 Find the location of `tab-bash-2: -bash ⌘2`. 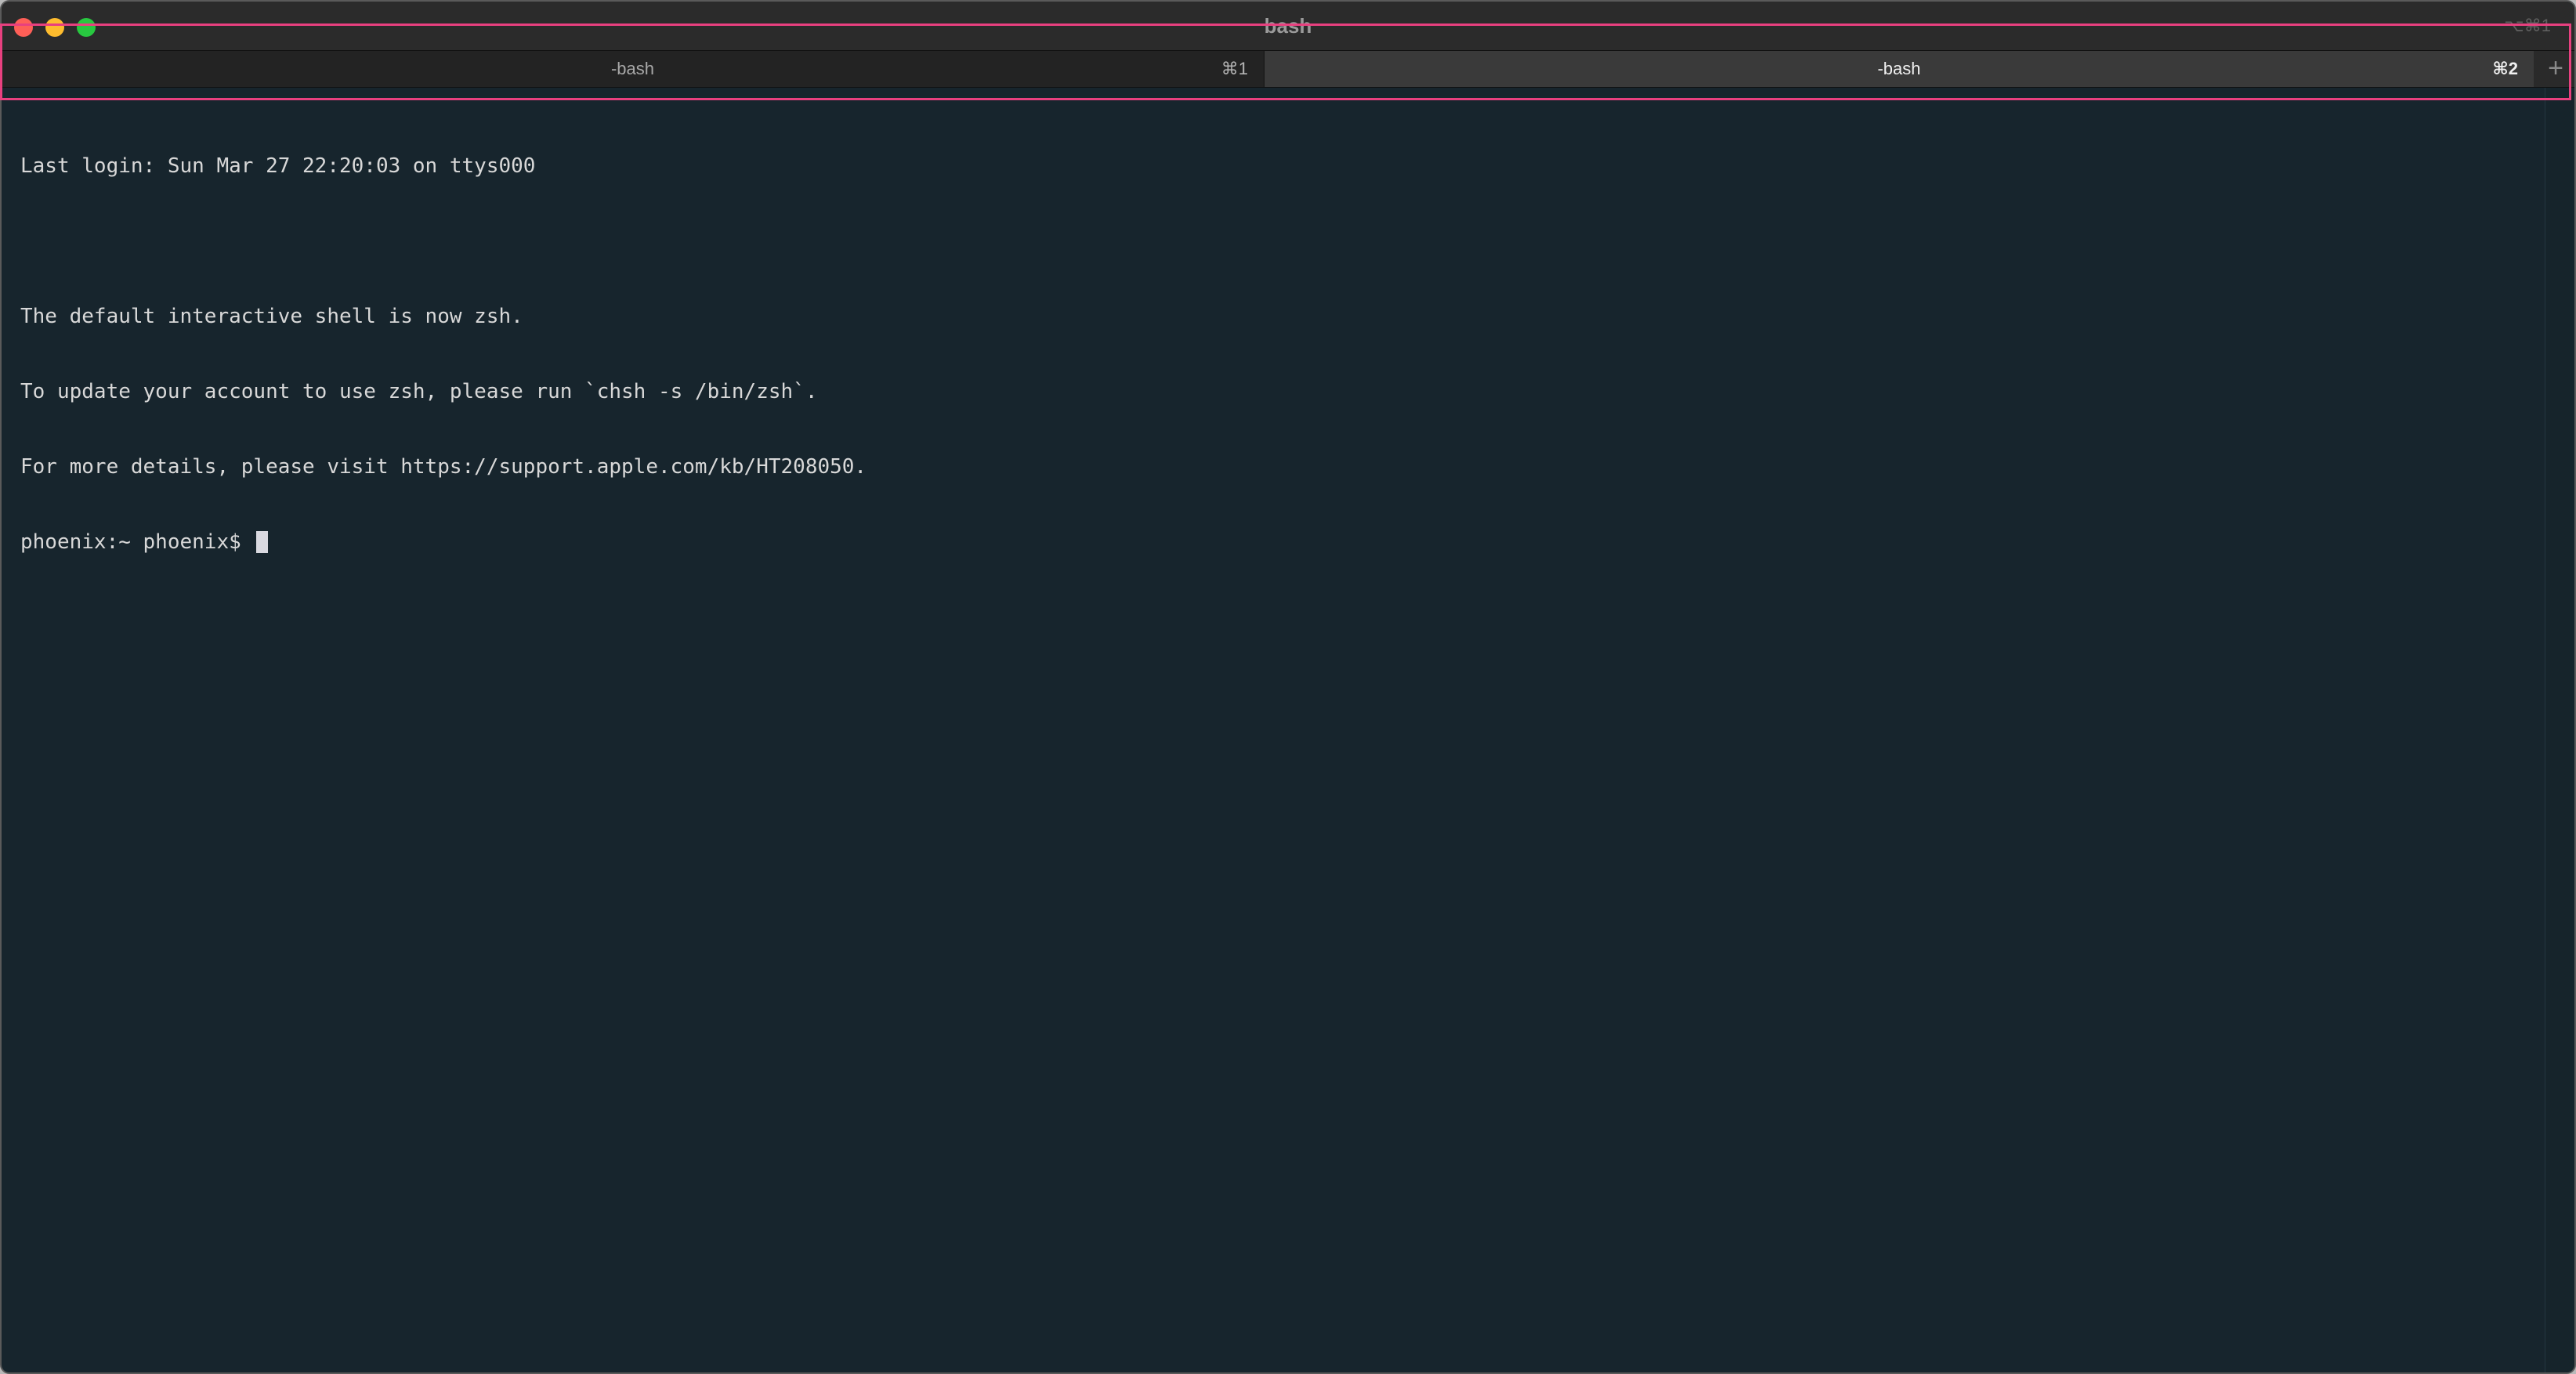

tab-bash-2: -bash ⌘2 is located at coordinates (1899, 69).